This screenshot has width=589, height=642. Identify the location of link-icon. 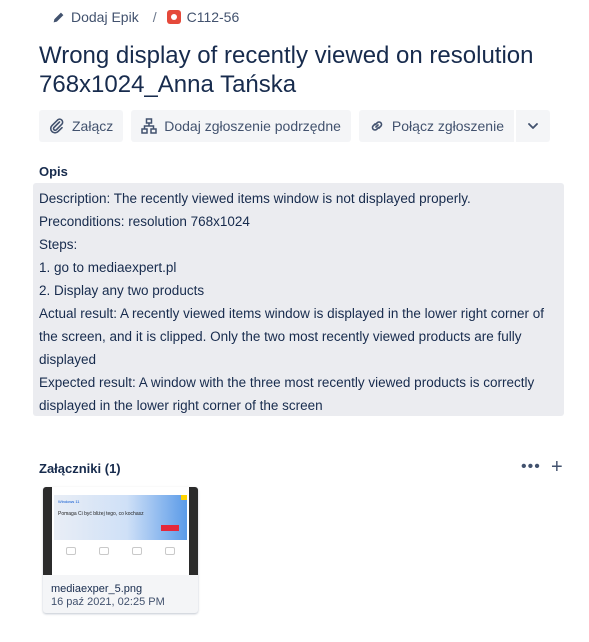
(377, 126).